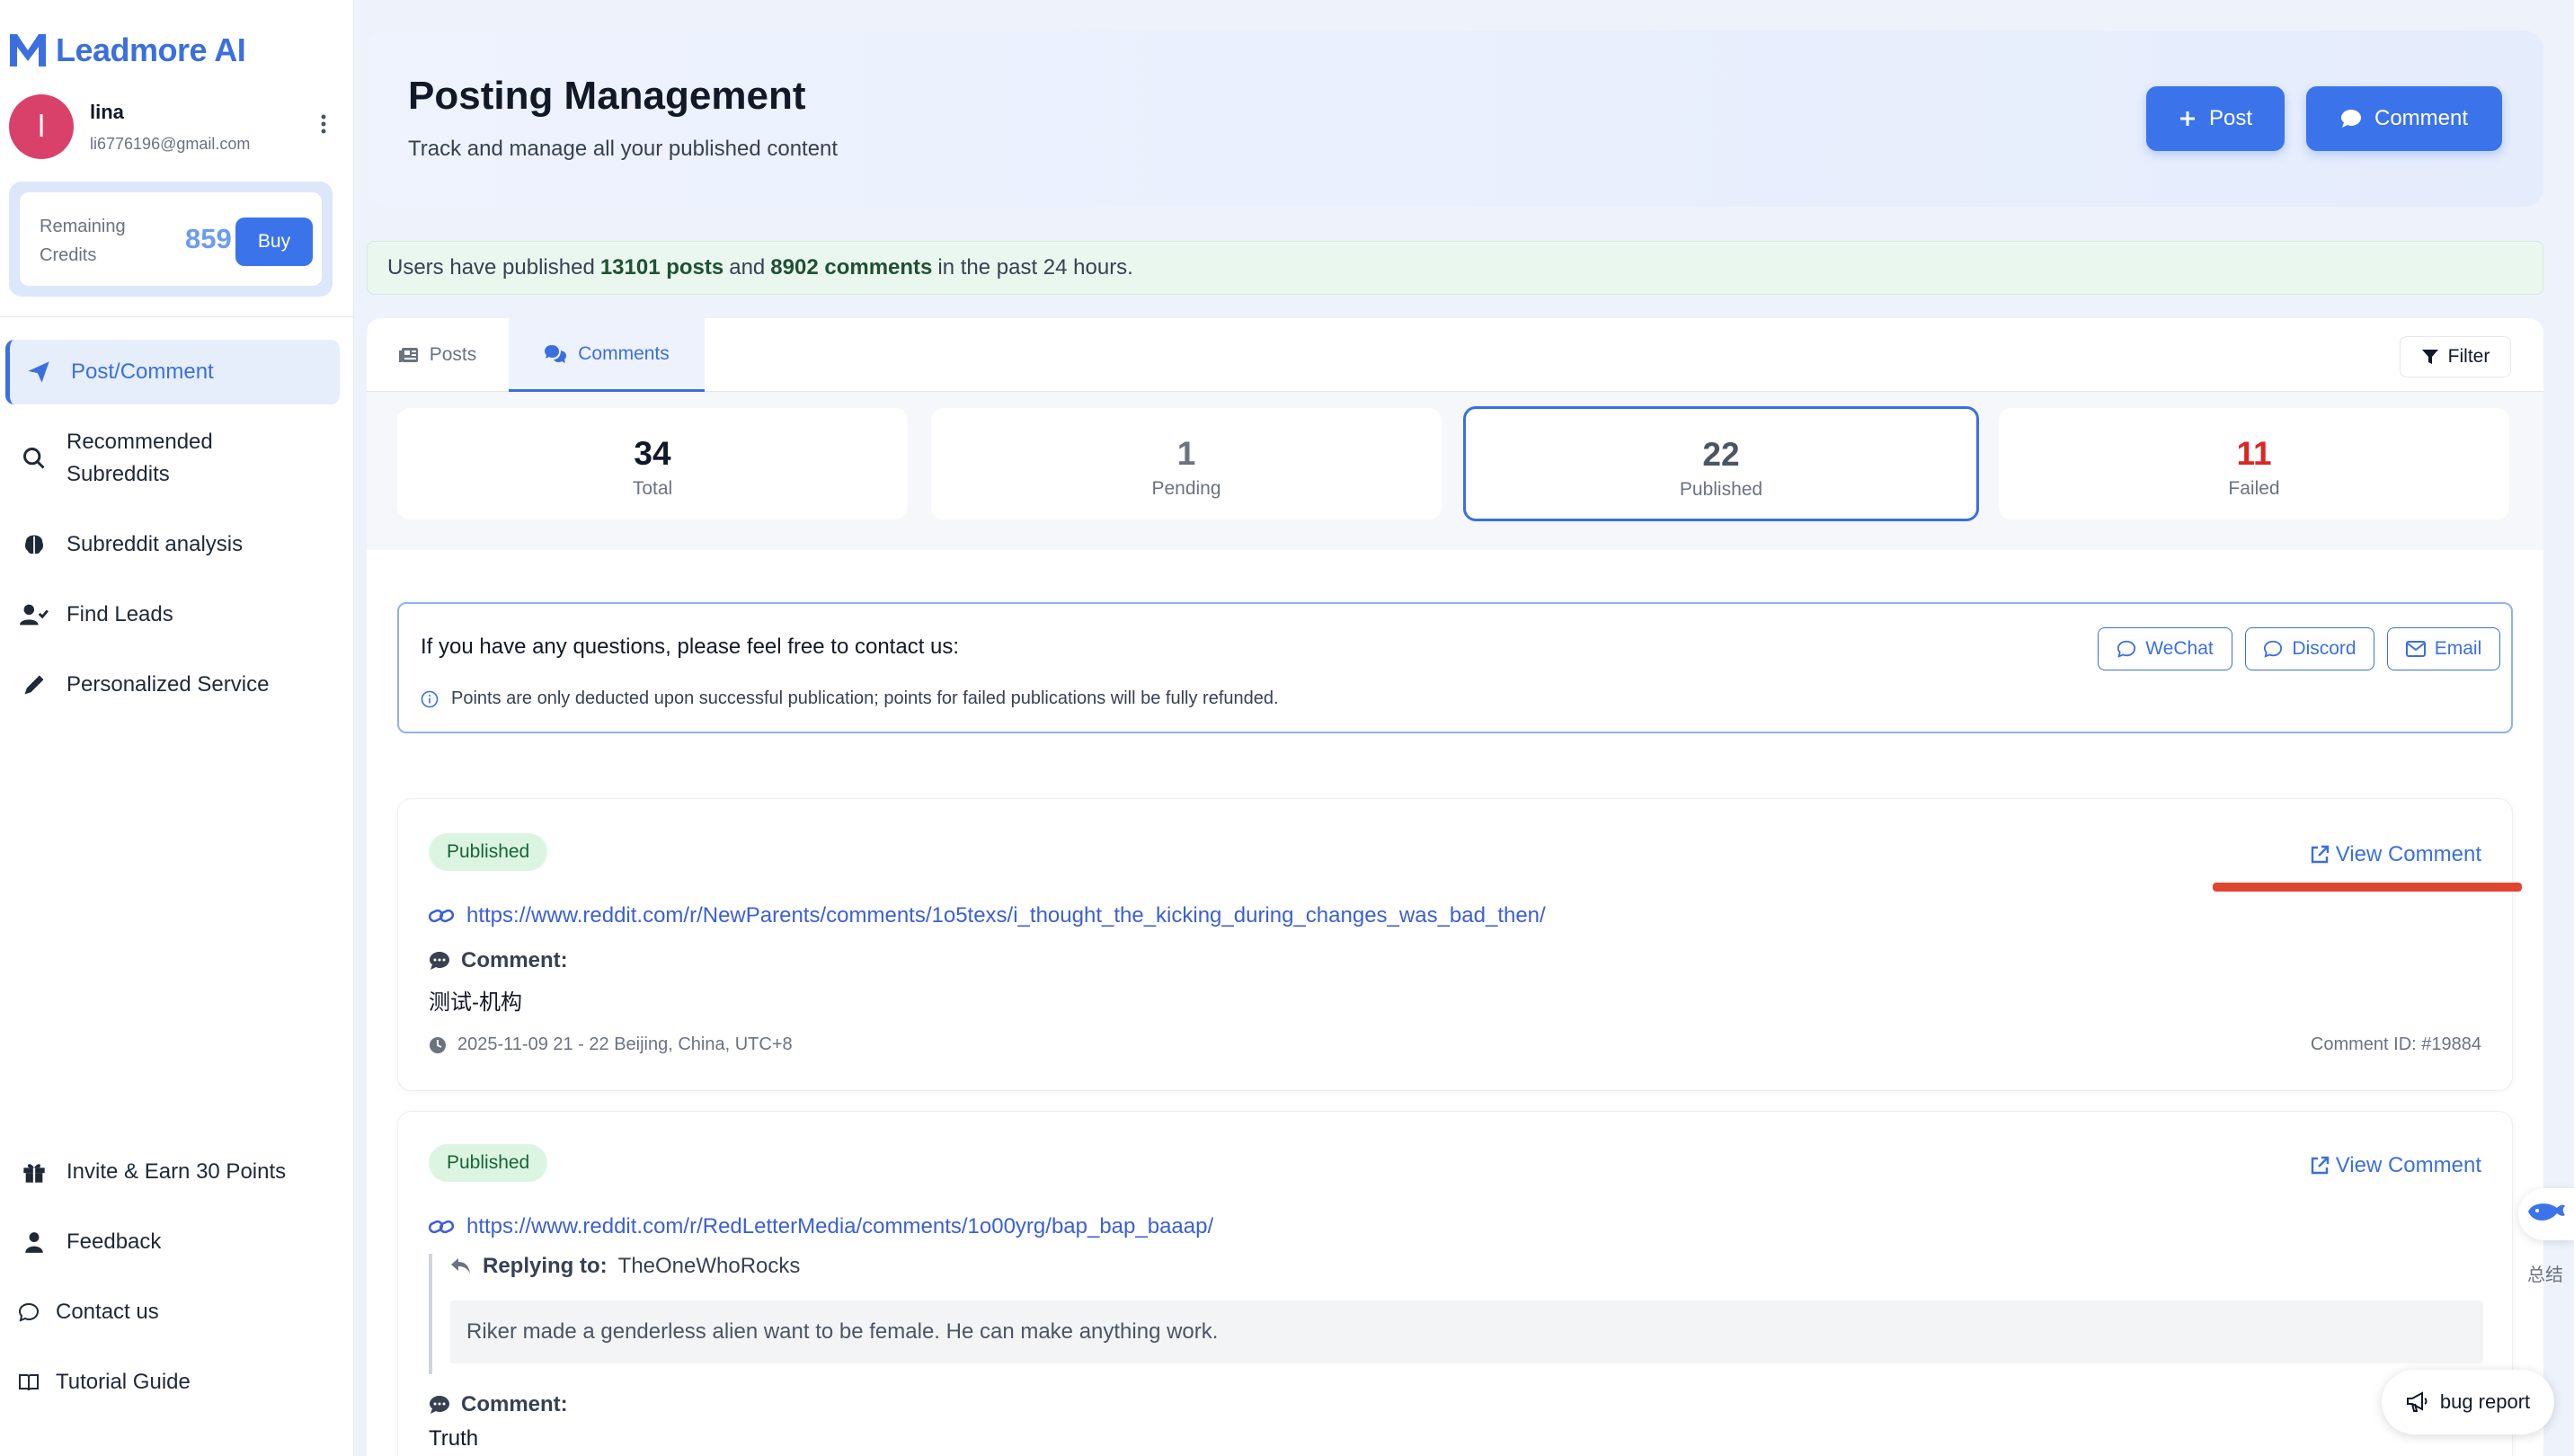 Image resolution: width=2574 pixels, height=1456 pixels. I want to click on app-logo: Leadmore AI, so click(126, 51).